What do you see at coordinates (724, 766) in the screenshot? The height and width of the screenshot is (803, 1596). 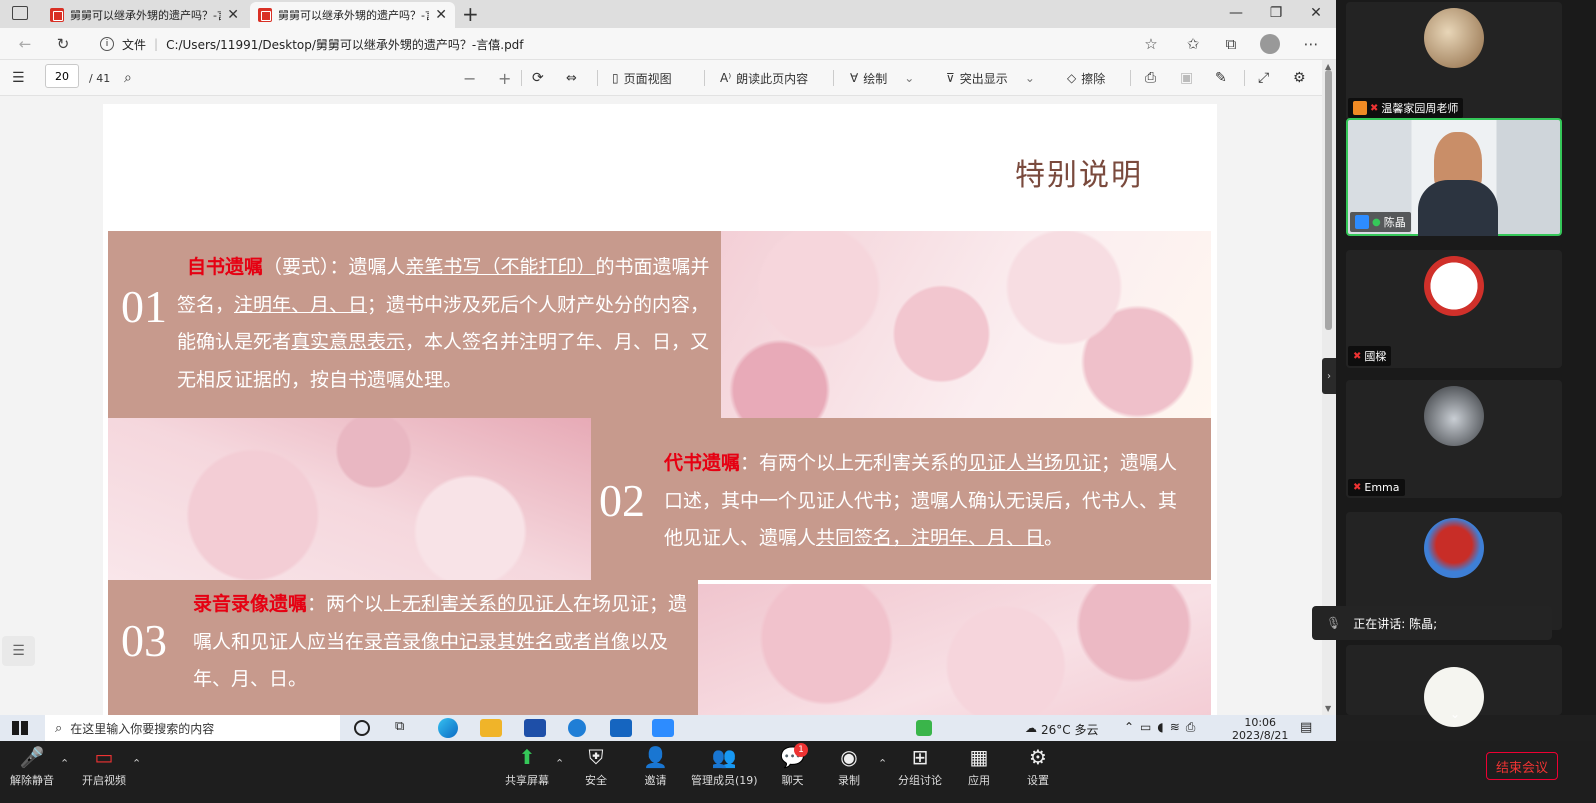 I see `participants-button: 👥 管理成员(19)` at bounding box center [724, 766].